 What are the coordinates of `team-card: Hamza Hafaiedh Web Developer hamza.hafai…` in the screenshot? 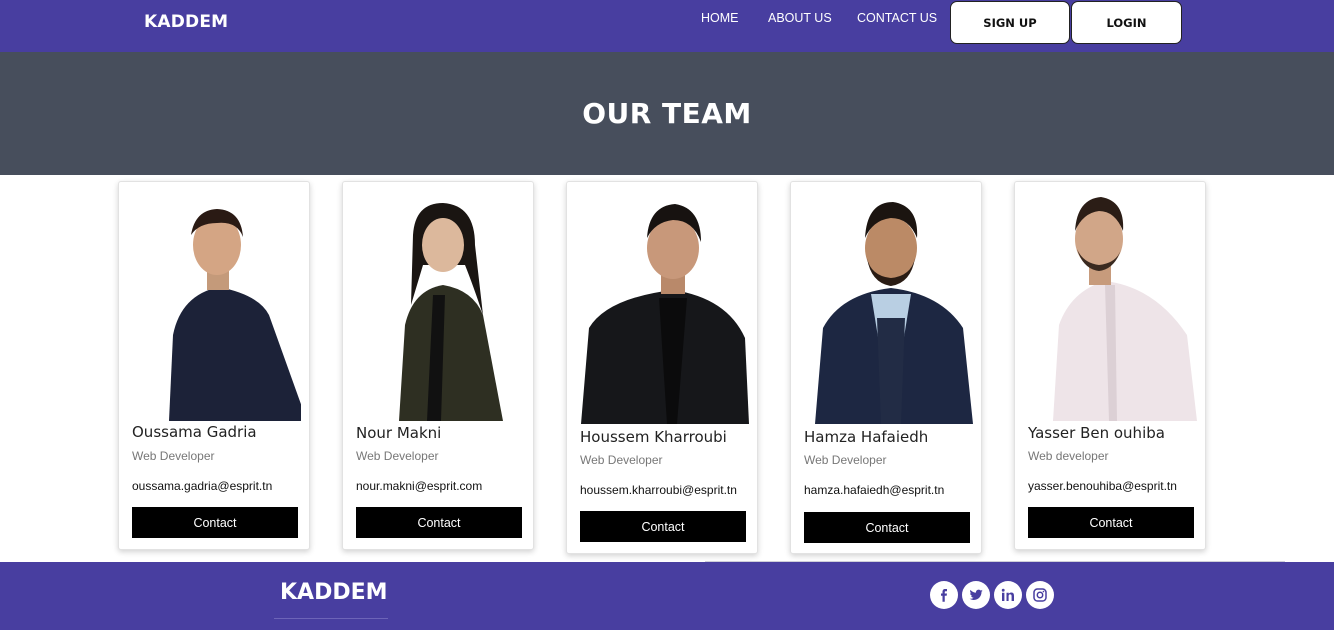 It's located at (886, 367).